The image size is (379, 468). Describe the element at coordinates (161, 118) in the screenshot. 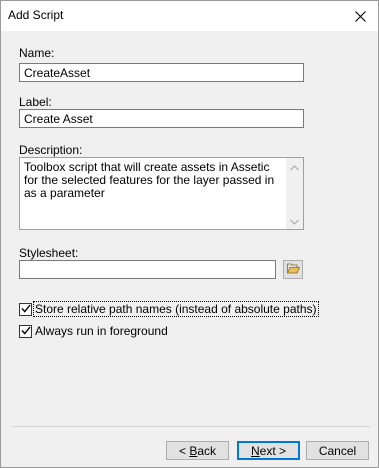

I see `label-field: Create Asset` at that location.